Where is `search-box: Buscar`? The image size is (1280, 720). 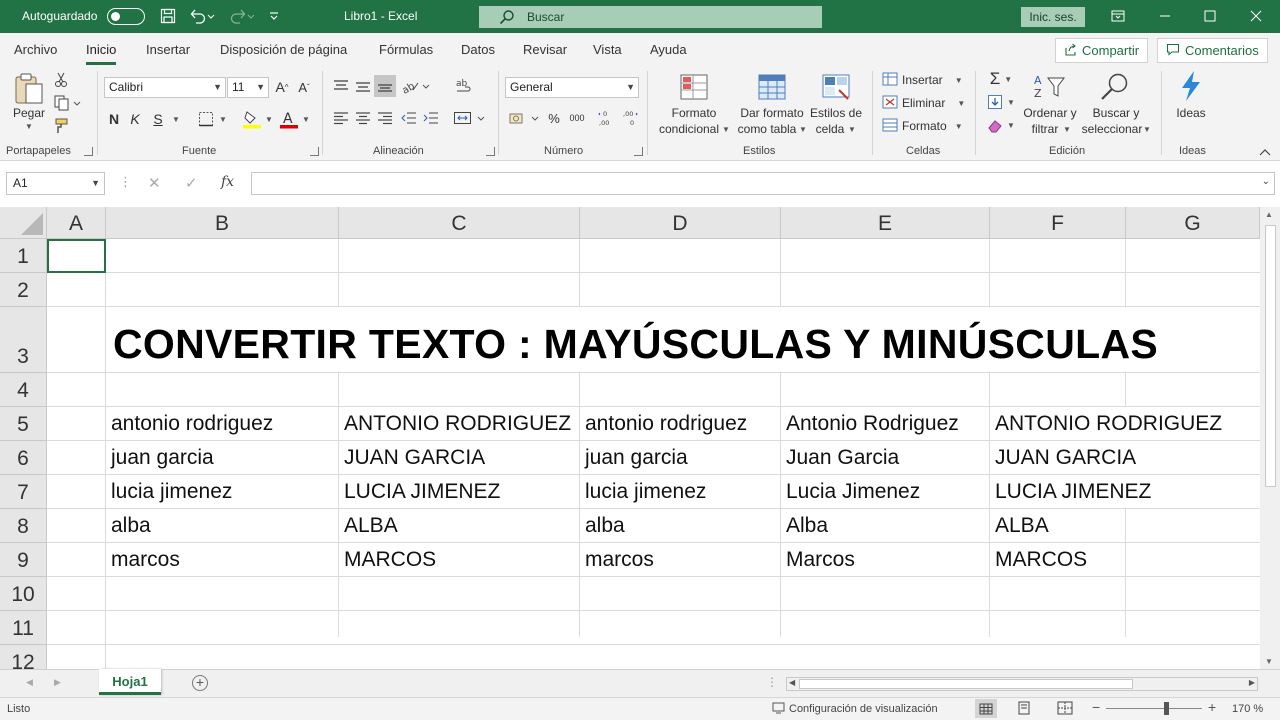
search-box: Buscar is located at coordinates (650, 17).